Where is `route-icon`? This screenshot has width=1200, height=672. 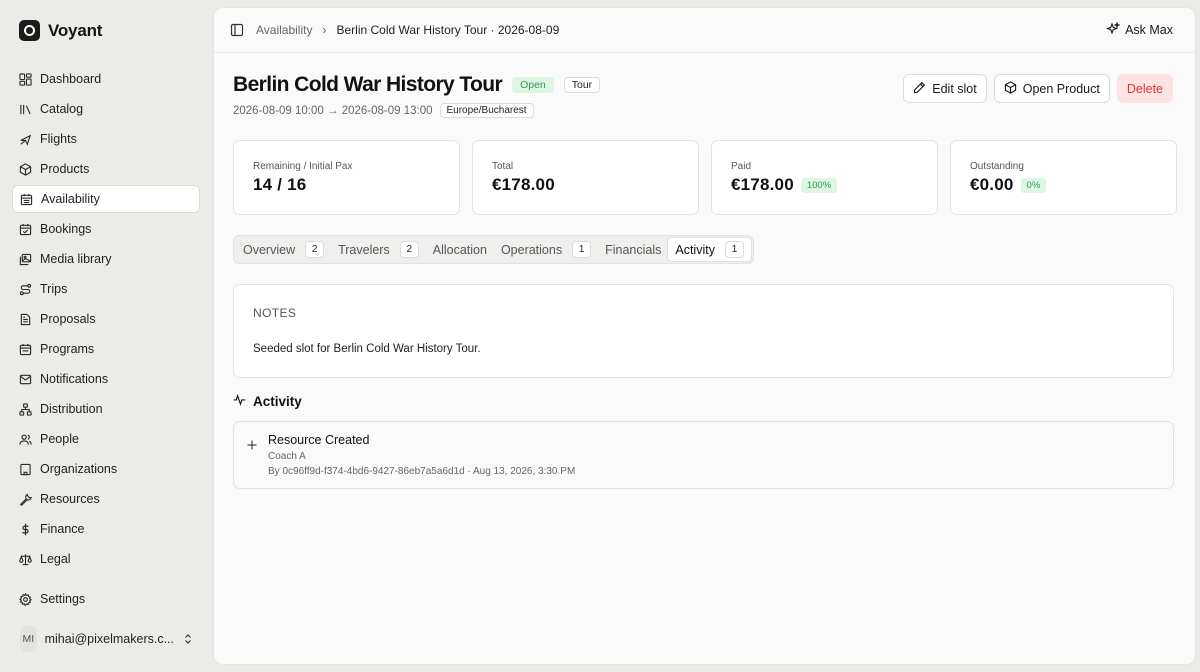
route-icon is located at coordinates (25, 289).